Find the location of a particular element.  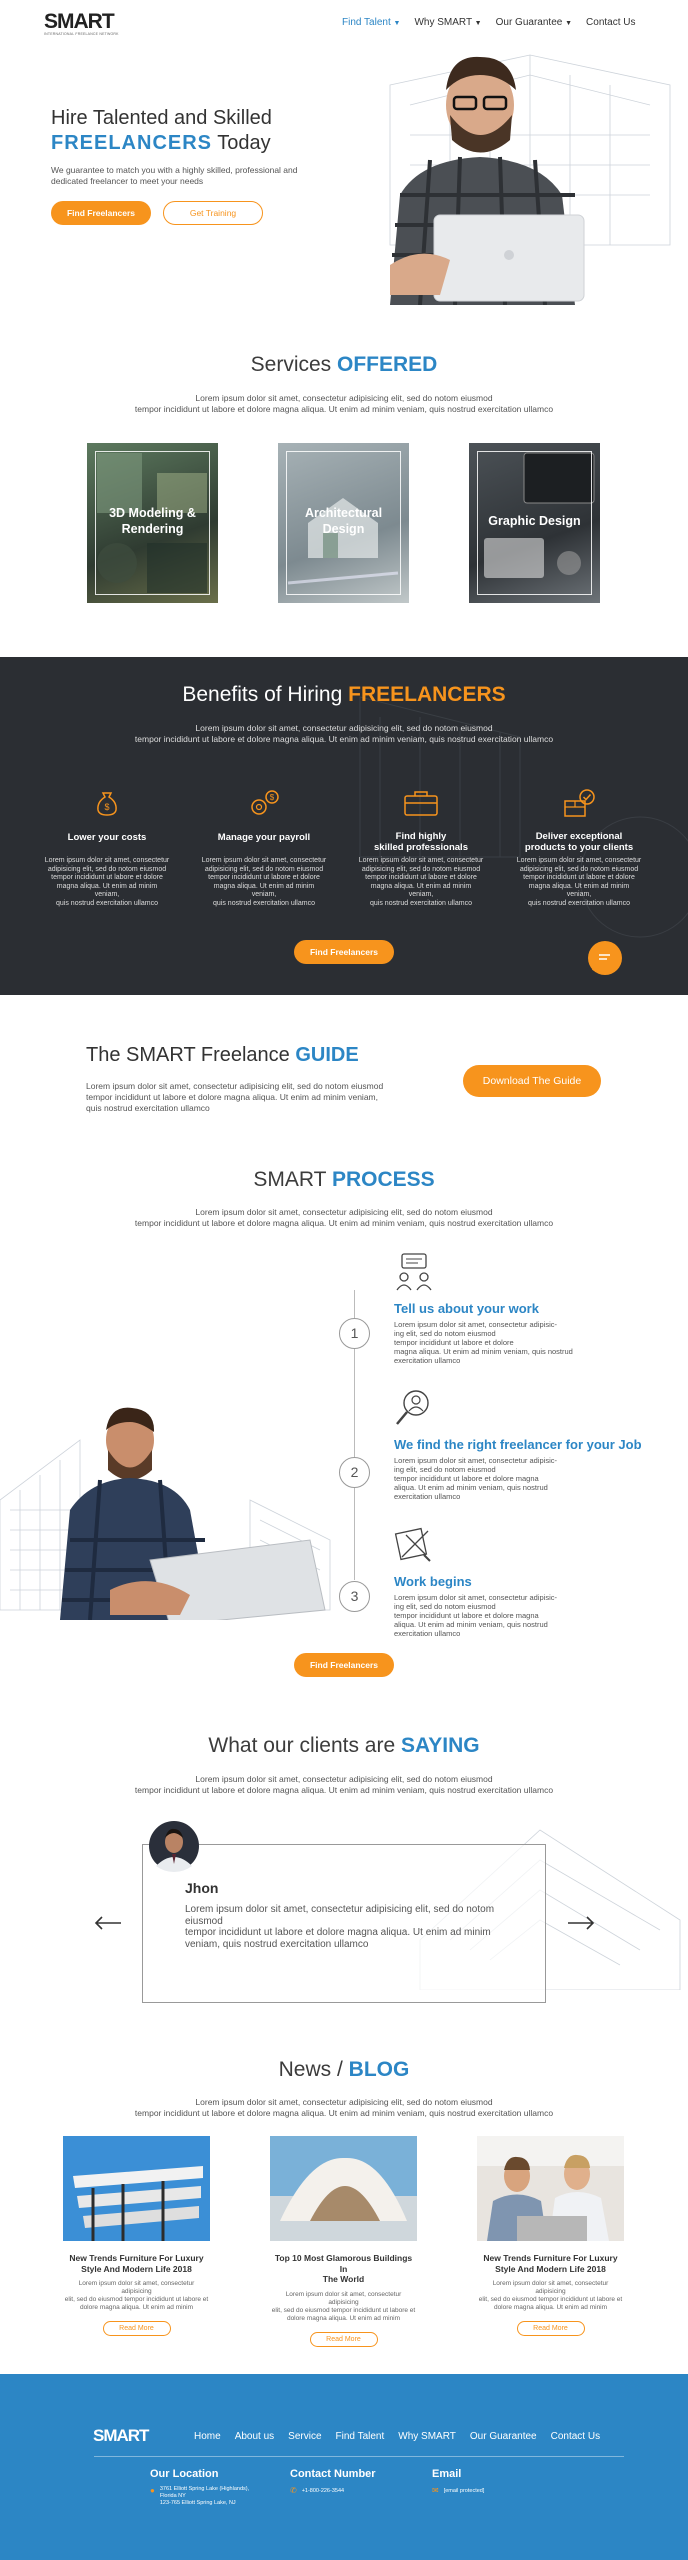

footer-nav-why-smart: Why SMART is located at coordinates (427, 2436).